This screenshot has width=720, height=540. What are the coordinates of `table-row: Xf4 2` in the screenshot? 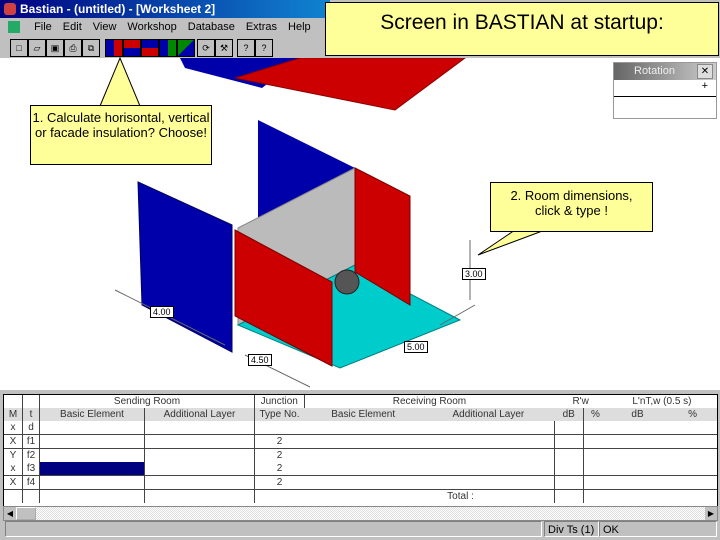 It's located at (360, 482).